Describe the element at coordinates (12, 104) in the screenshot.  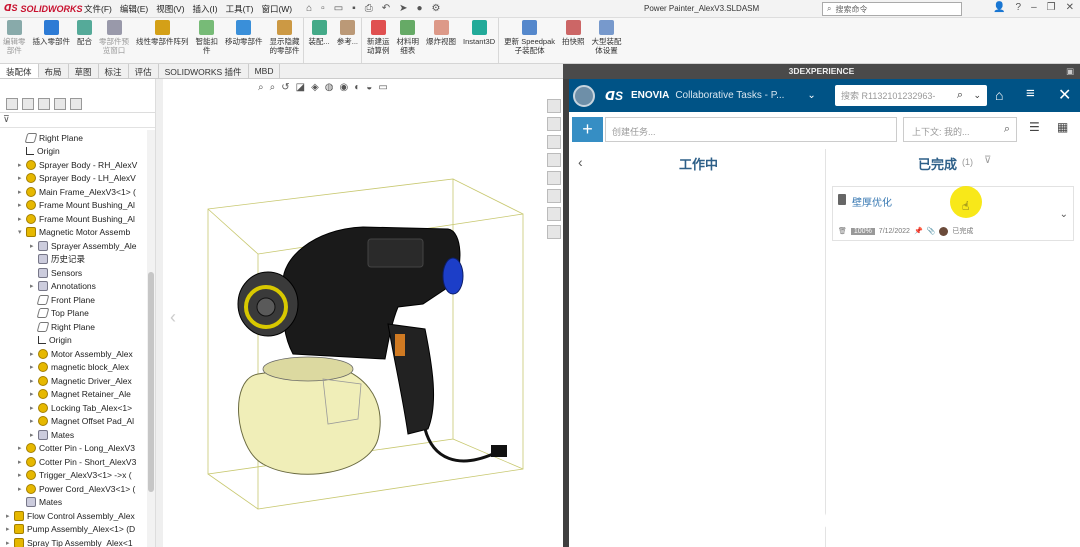
I see `feature-manager-tab-icon` at that location.